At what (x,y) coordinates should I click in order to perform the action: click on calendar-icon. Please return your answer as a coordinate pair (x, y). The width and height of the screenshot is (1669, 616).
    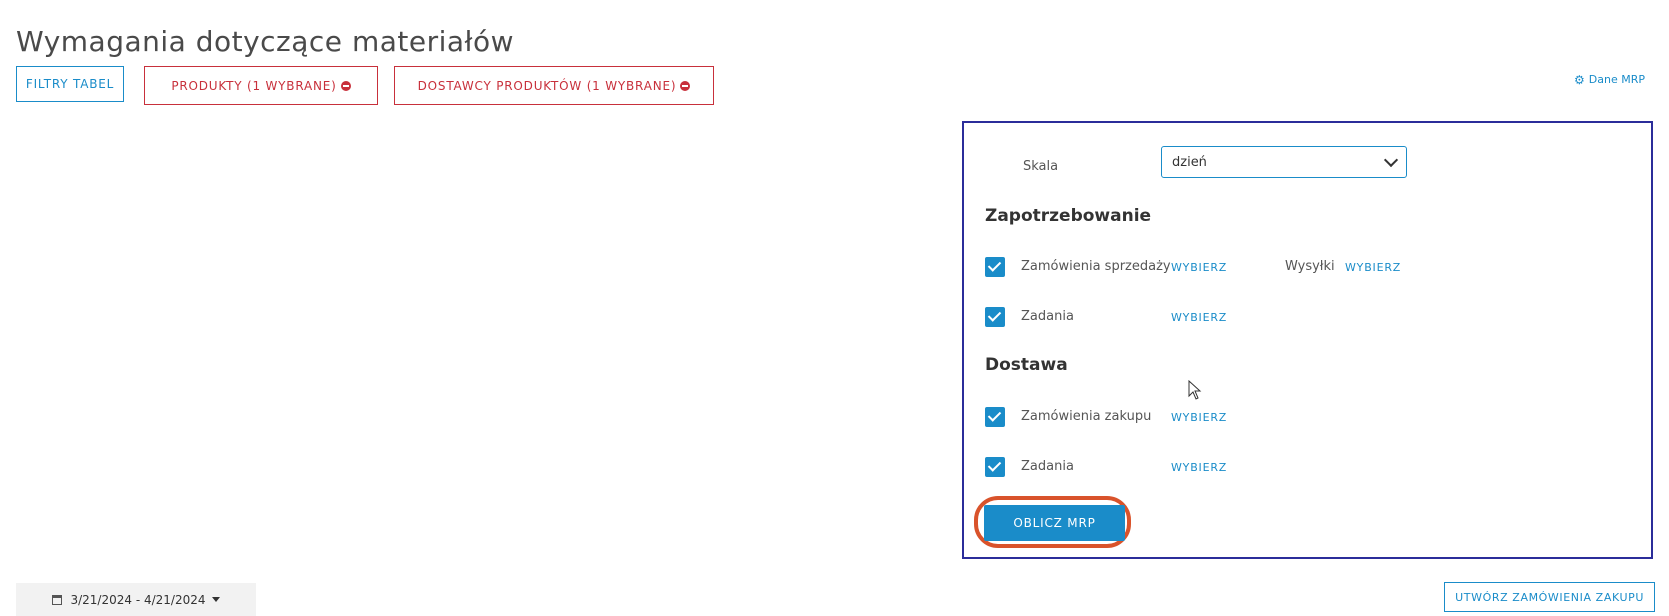
    Looking at the image, I should click on (57, 599).